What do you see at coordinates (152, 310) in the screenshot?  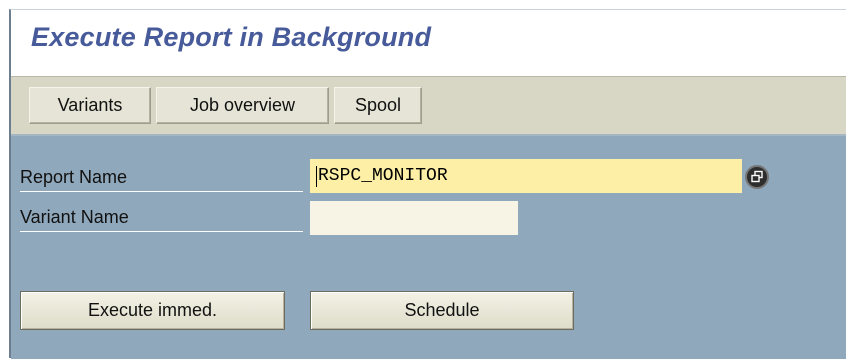 I see `execute-immediately-button: Execute immed.` at bounding box center [152, 310].